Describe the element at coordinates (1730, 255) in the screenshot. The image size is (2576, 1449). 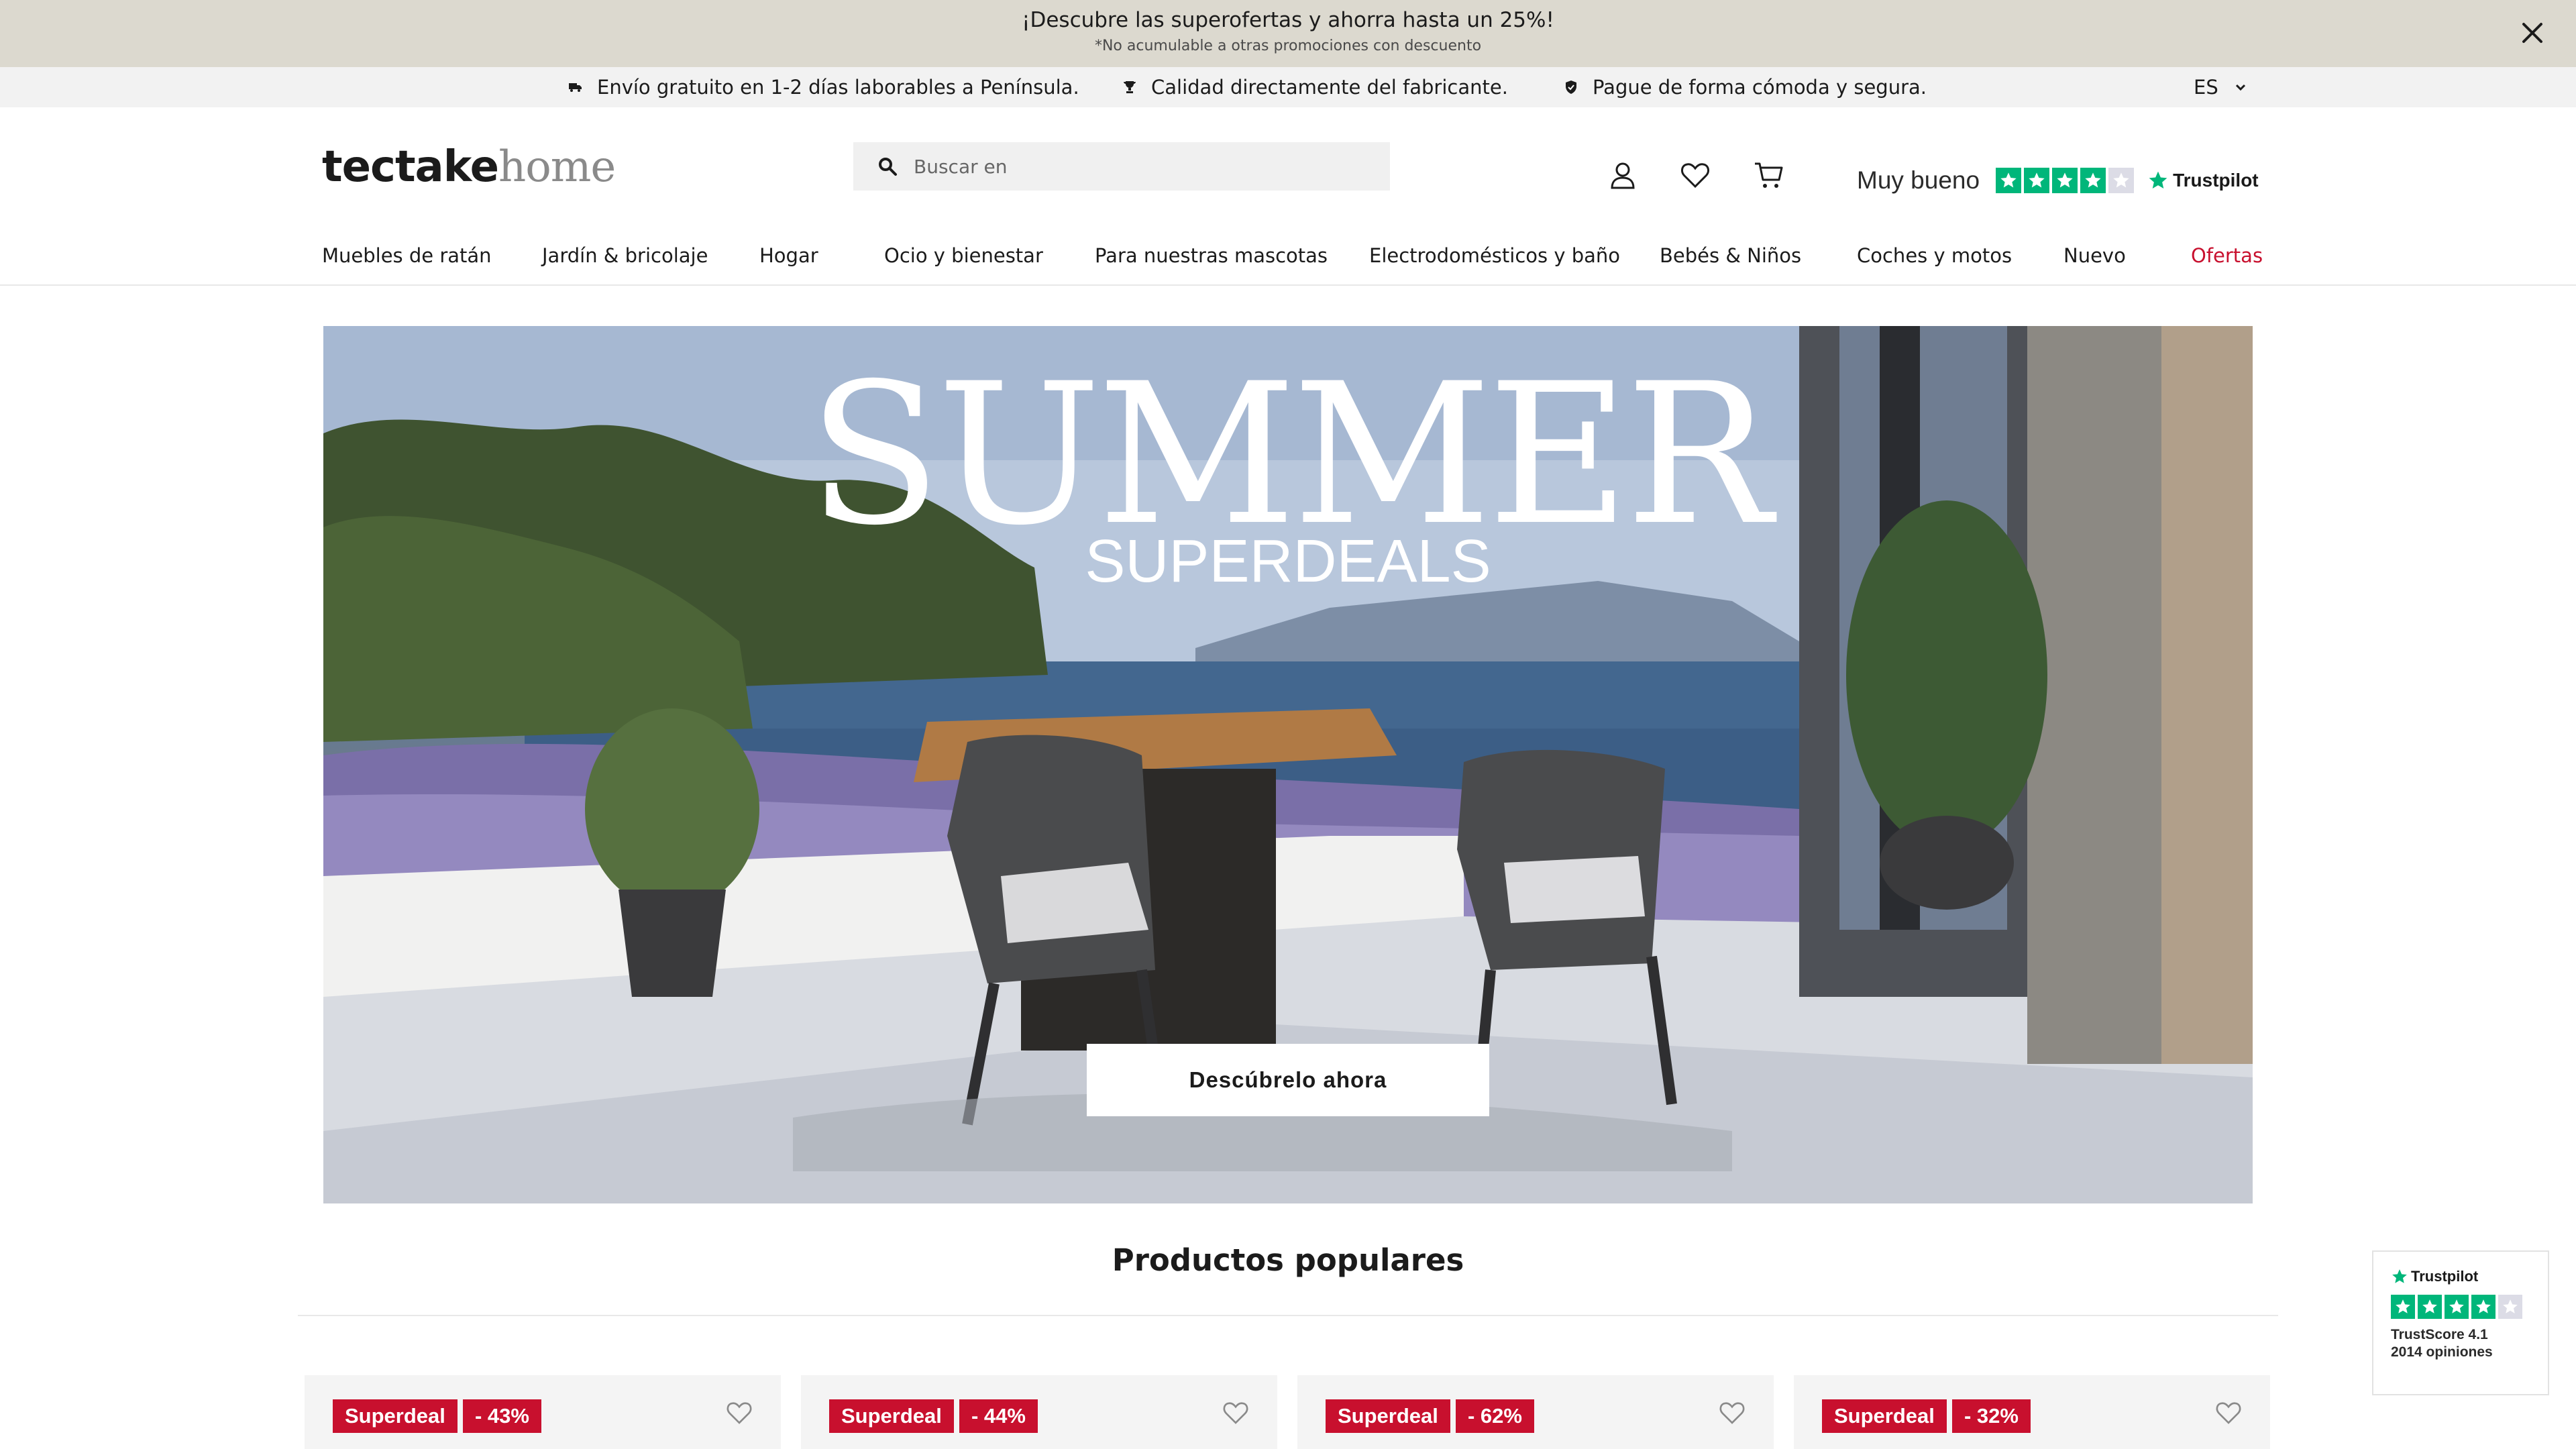
I see `nav-item-baby: Bebés & Niños` at that location.